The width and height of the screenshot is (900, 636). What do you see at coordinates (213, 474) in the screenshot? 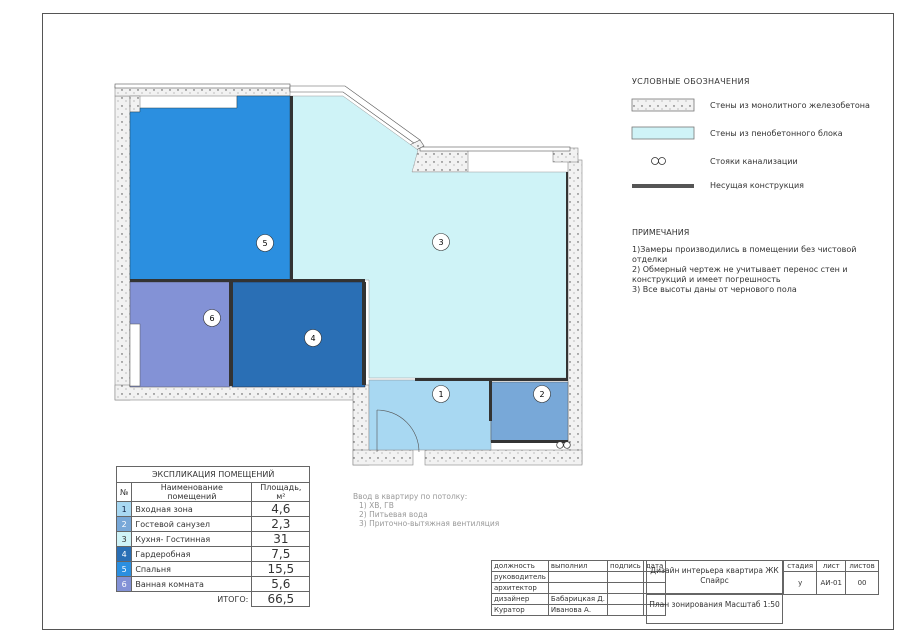
I see `explication-title: ЭКСПЛИКАЦИЯ ПОМЕЩЕНИЙ` at bounding box center [213, 474].